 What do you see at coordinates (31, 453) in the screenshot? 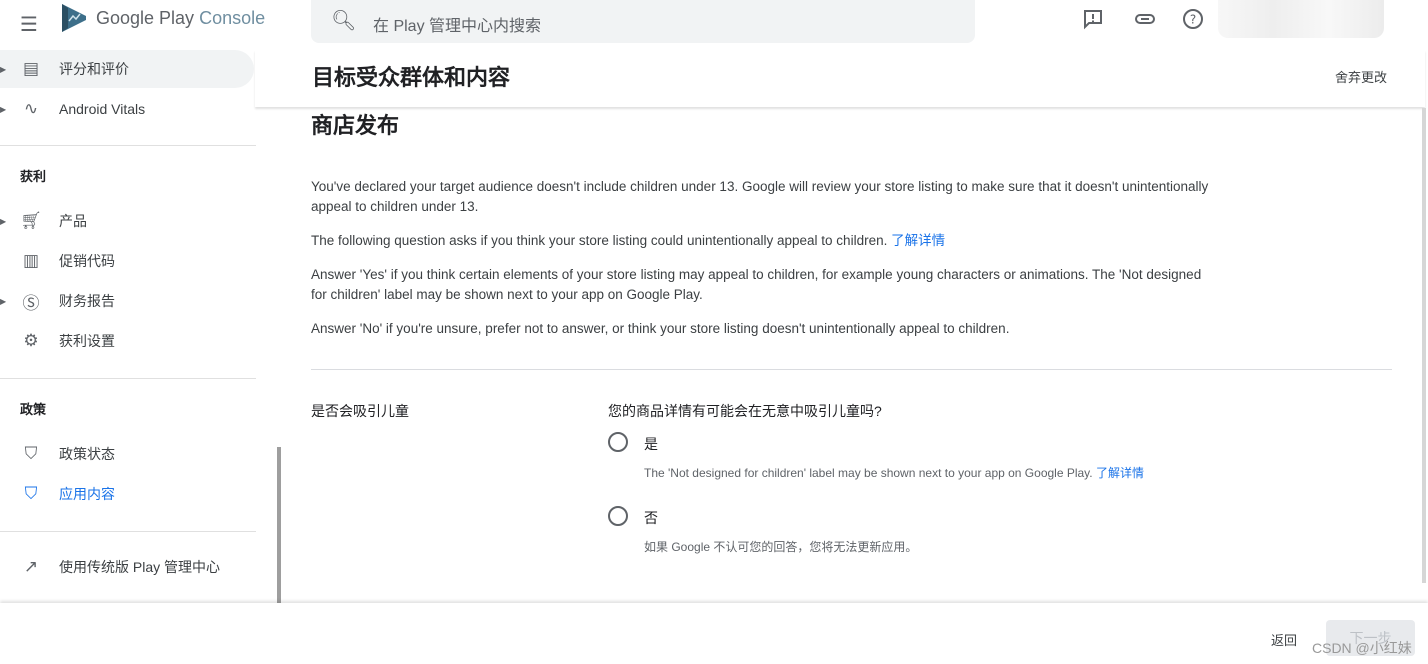
I see `shield-icon: ⛉` at bounding box center [31, 453].